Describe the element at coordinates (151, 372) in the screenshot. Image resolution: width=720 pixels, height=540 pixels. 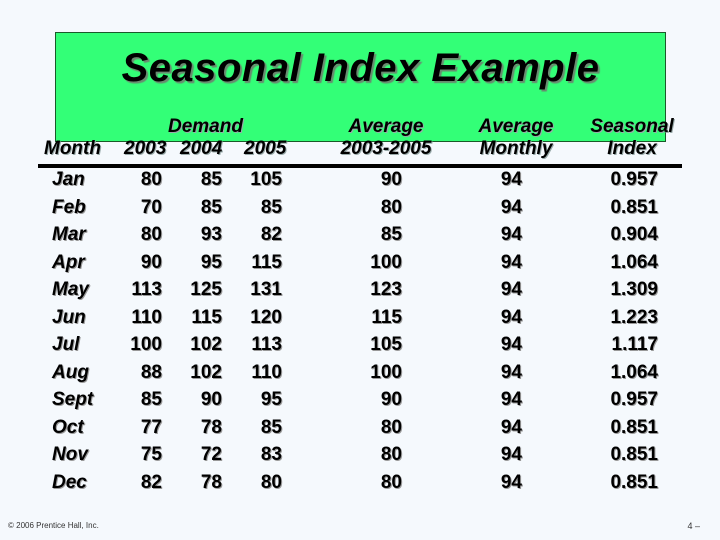
I see `cell-demand-2003: 88` at that location.